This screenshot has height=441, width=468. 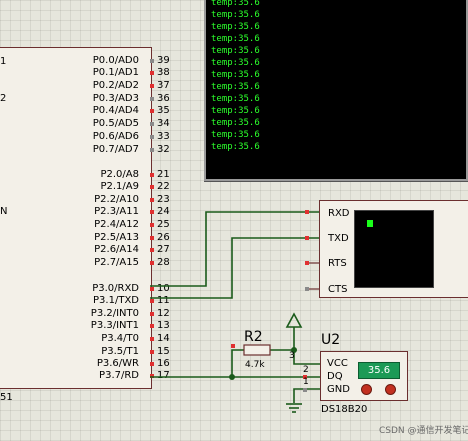 I want to click on wire-r2-left, so click(x=237, y=363).